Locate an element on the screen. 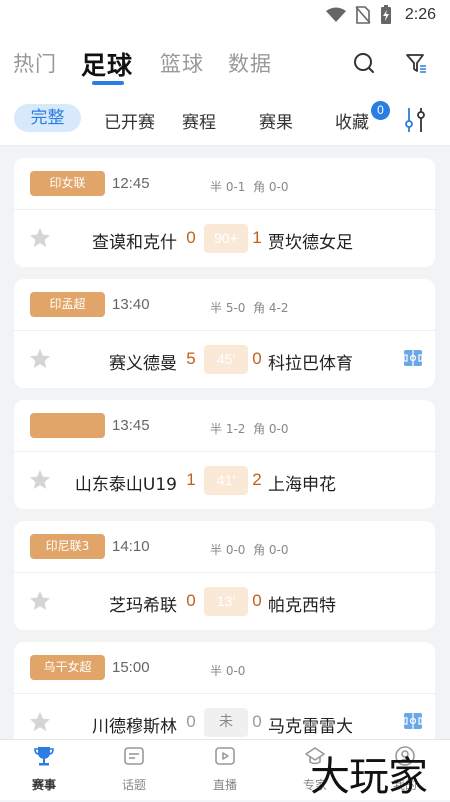 The image size is (450, 802). match-header: 印尼联3 14:10 半 0-0 角 0-0 is located at coordinates (224, 547).